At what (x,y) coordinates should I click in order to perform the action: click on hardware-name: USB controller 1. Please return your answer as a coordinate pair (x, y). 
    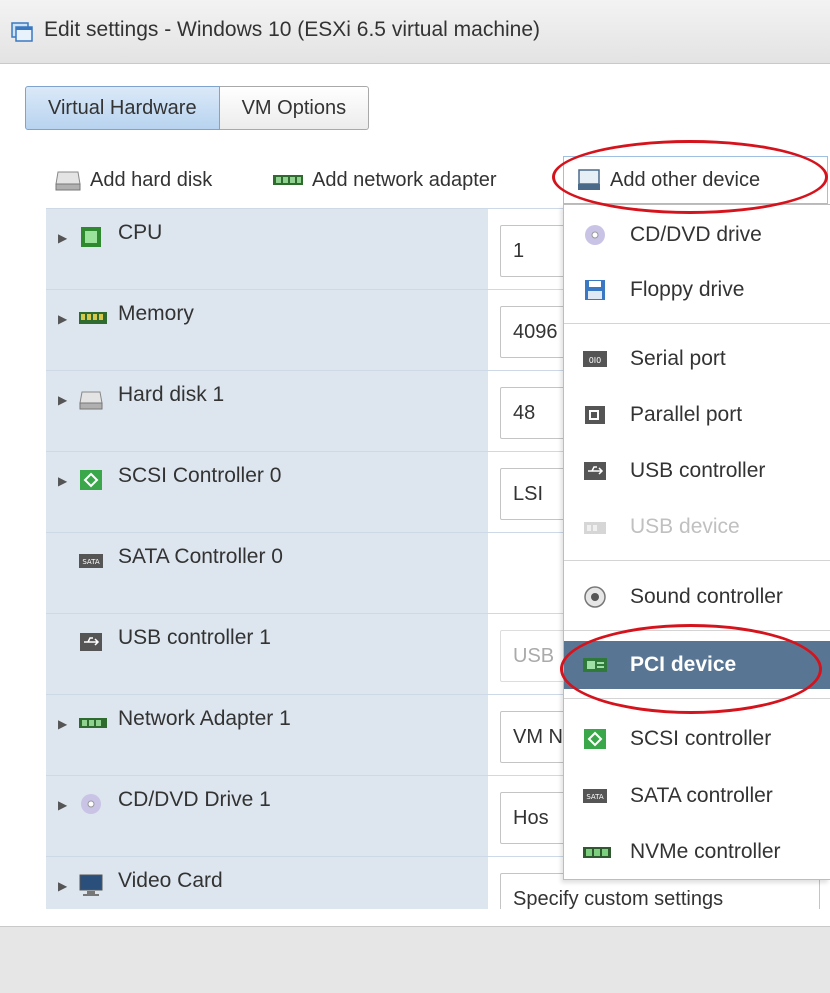
    Looking at the image, I should click on (194, 637).